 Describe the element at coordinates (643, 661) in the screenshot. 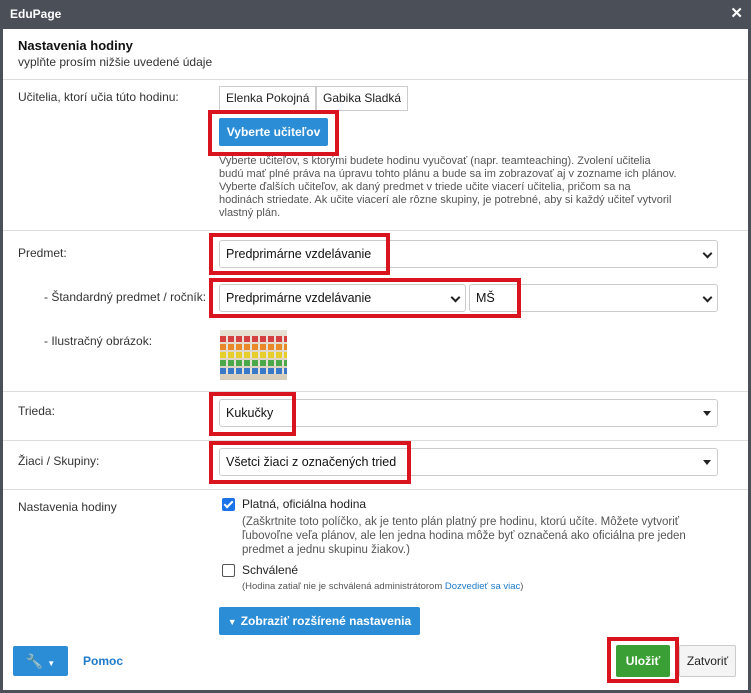

I see `save-button: Uložiť` at that location.